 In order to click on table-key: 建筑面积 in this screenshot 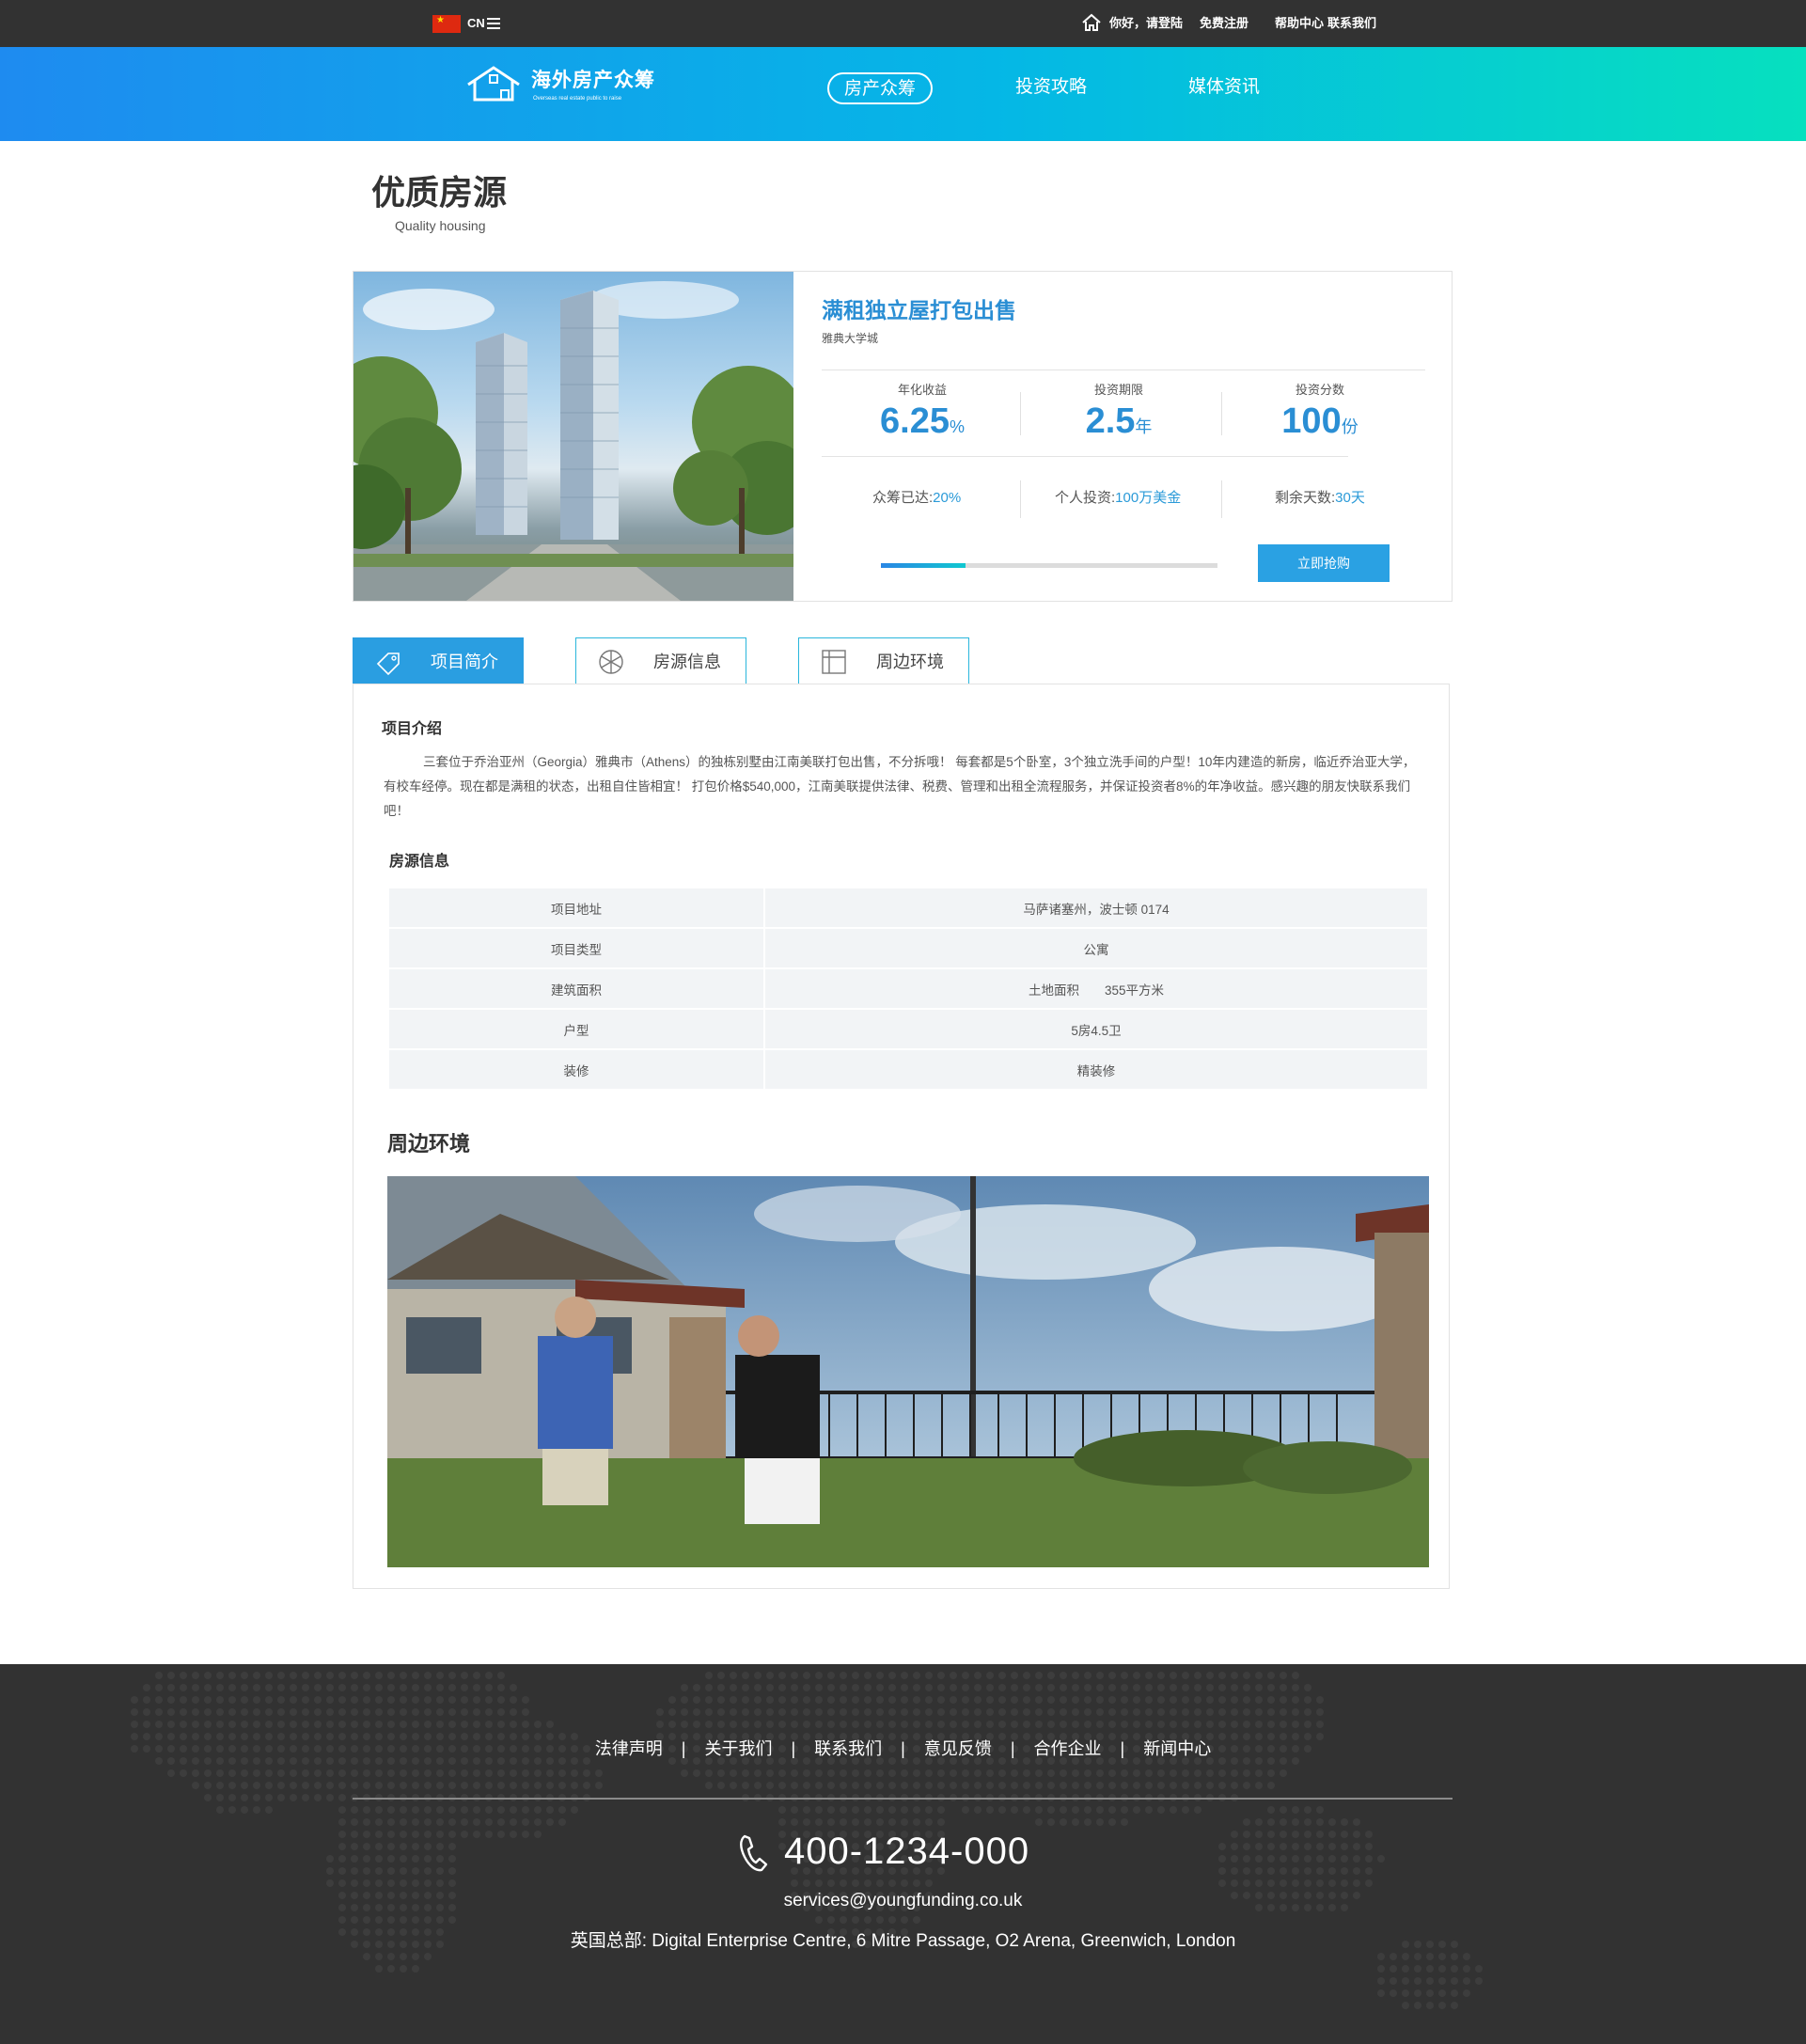, I will do `click(577, 990)`.